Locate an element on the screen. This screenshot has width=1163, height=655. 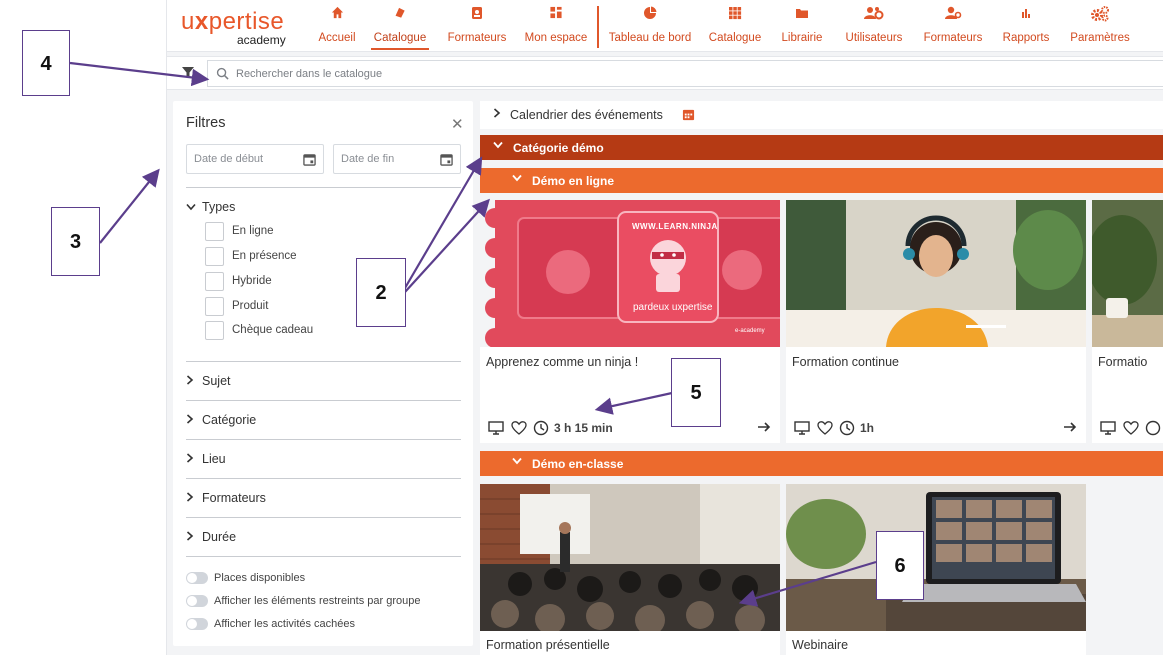
bar-chart-icon is located at coordinates (1026, 15).